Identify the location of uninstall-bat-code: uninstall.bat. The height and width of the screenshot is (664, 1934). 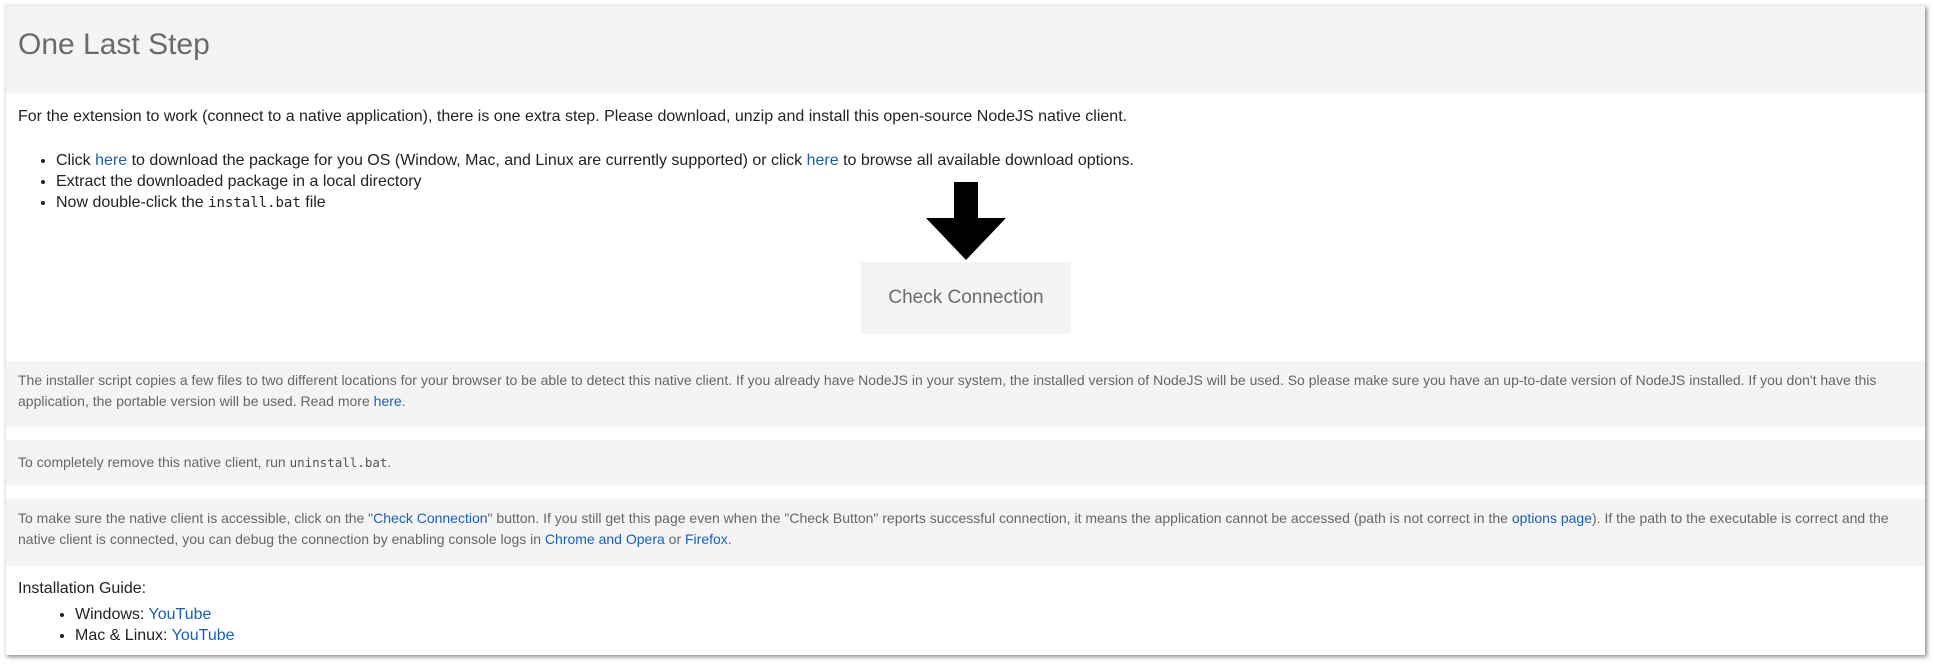
(338, 462).